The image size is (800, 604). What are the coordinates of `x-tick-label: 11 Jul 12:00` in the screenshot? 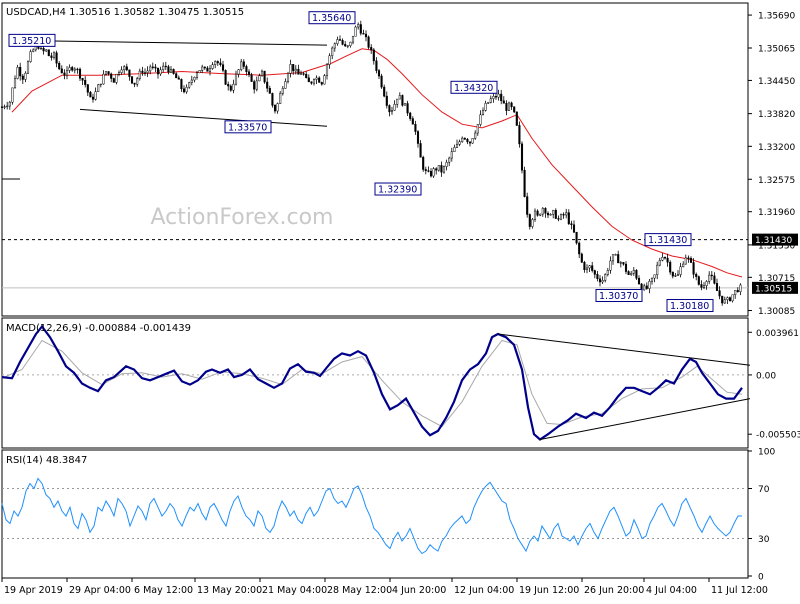 It's located at (739, 590).